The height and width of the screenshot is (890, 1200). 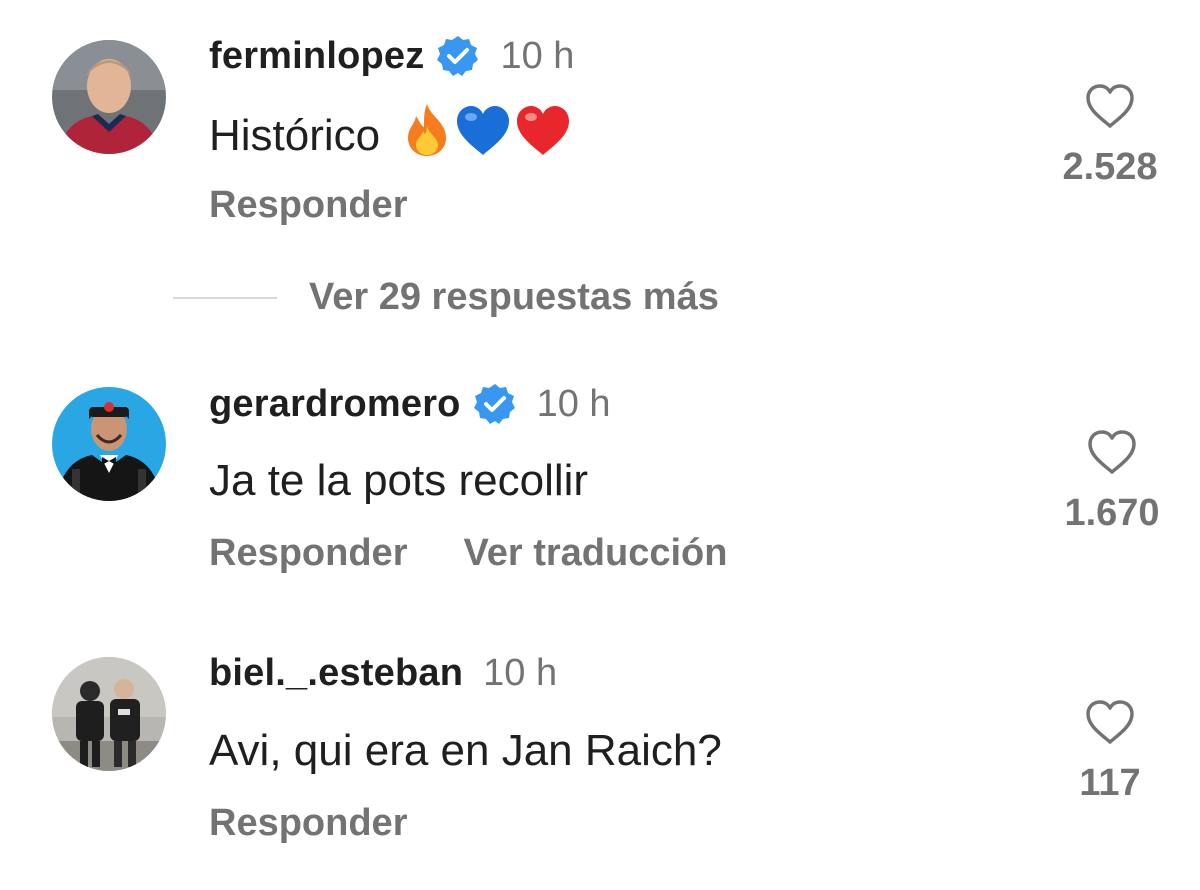 I want to click on comment-text-row: Avi, qui era en Jan Raich?, so click(x=465, y=751).